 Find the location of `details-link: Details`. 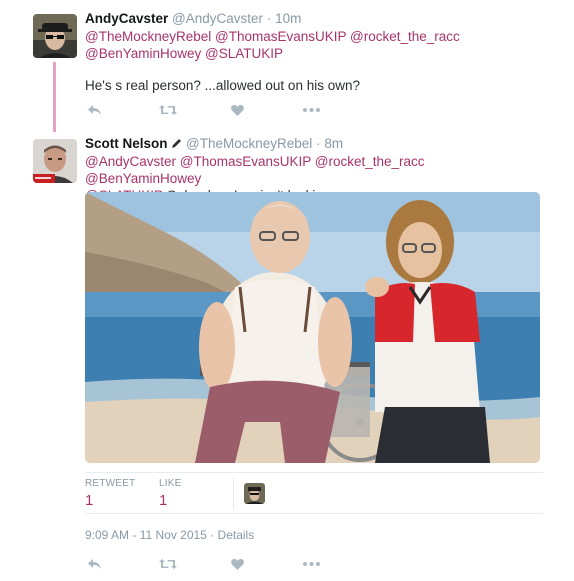

details-link: Details is located at coordinates (236, 535).